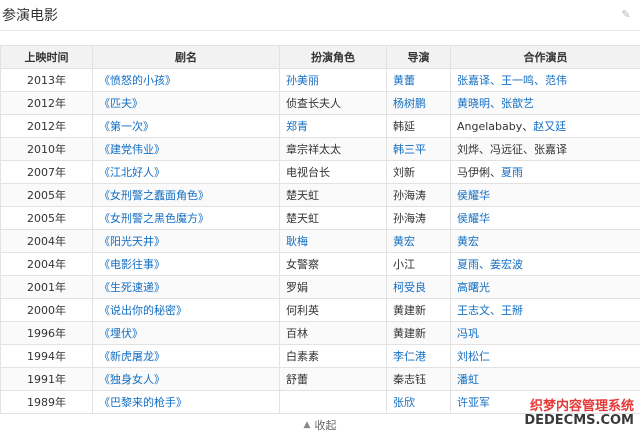 This screenshot has height=437, width=640. I want to click on cell-title: 《生死速递》, so click(186, 287).